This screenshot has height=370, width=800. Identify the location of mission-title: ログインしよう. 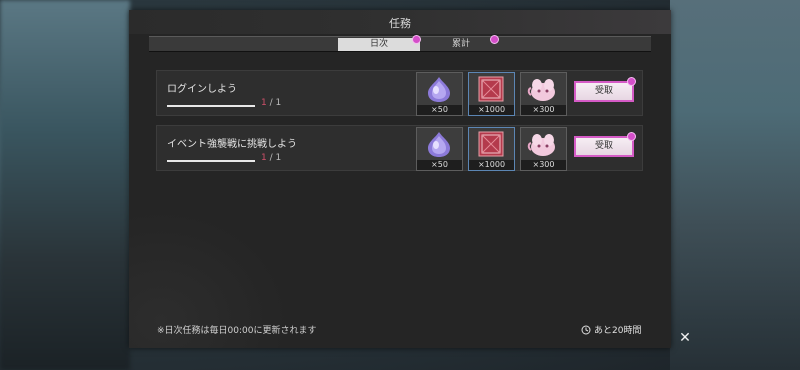
(202, 89).